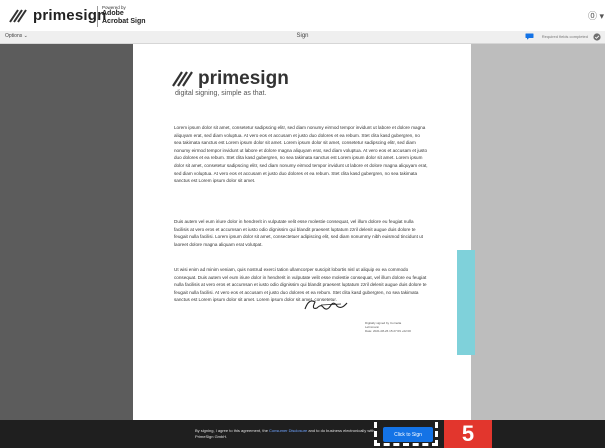 This screenshot has width=605, height=448. Describe the element at coordinates (597, 37) in the screenshot. I see `check-circle-icon` at that location.